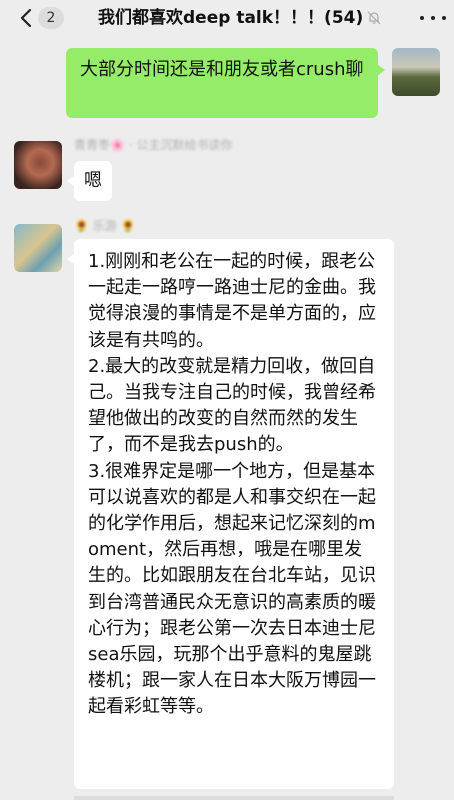  What do you see at coordinates (222, 69) in the screenshot?
I see `message-text: 大部分时间还是和朋友或者crush聊` at bounding box center [222, 69].